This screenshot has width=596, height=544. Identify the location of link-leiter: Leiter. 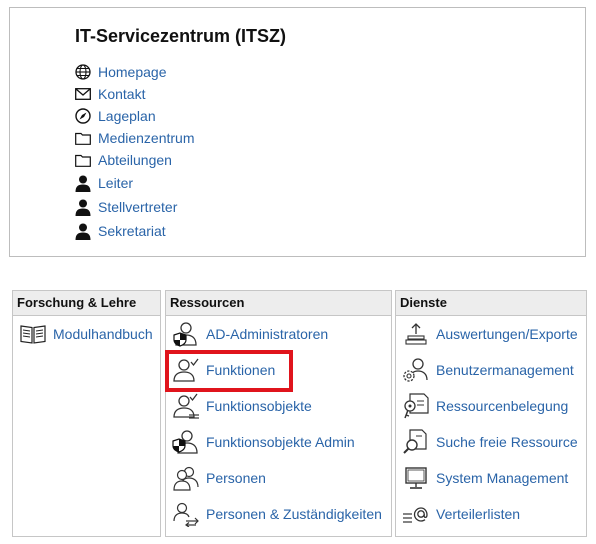
(103, 183).